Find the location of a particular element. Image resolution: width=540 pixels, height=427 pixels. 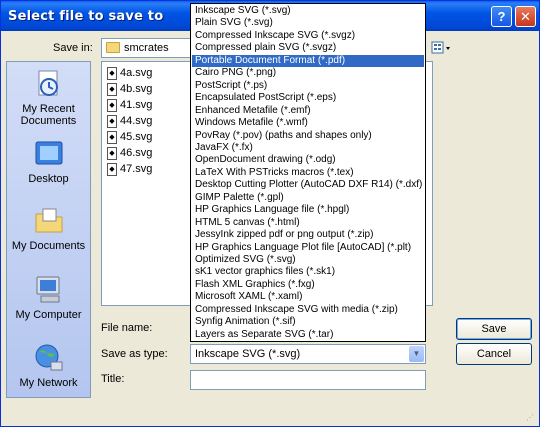

recent-documents-icon is located at coordinates (48, 83).